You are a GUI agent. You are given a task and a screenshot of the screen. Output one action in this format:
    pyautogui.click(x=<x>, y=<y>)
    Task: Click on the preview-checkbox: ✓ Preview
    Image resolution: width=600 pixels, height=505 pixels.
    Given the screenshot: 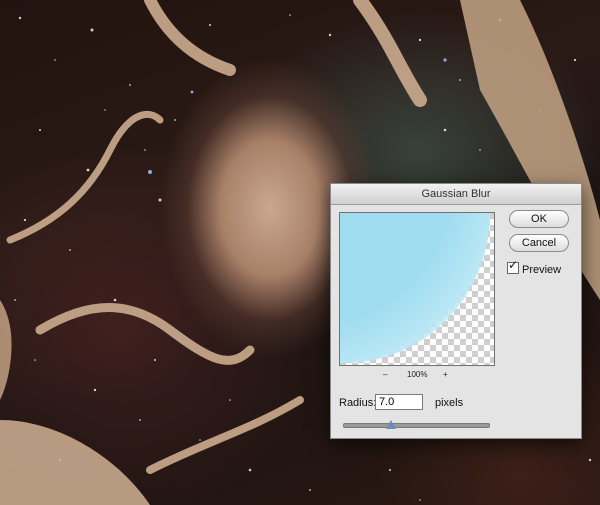 What is the action you would take?
    pyautogui.click(x=534, y=267)
    